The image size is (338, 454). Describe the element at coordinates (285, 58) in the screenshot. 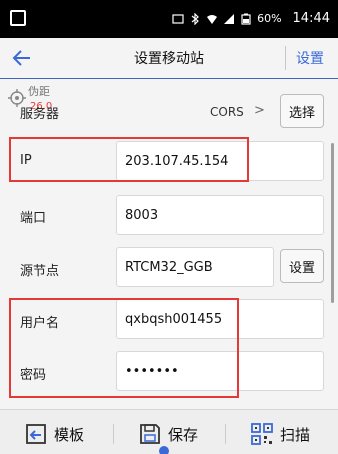

I see `header-divider` at that location.